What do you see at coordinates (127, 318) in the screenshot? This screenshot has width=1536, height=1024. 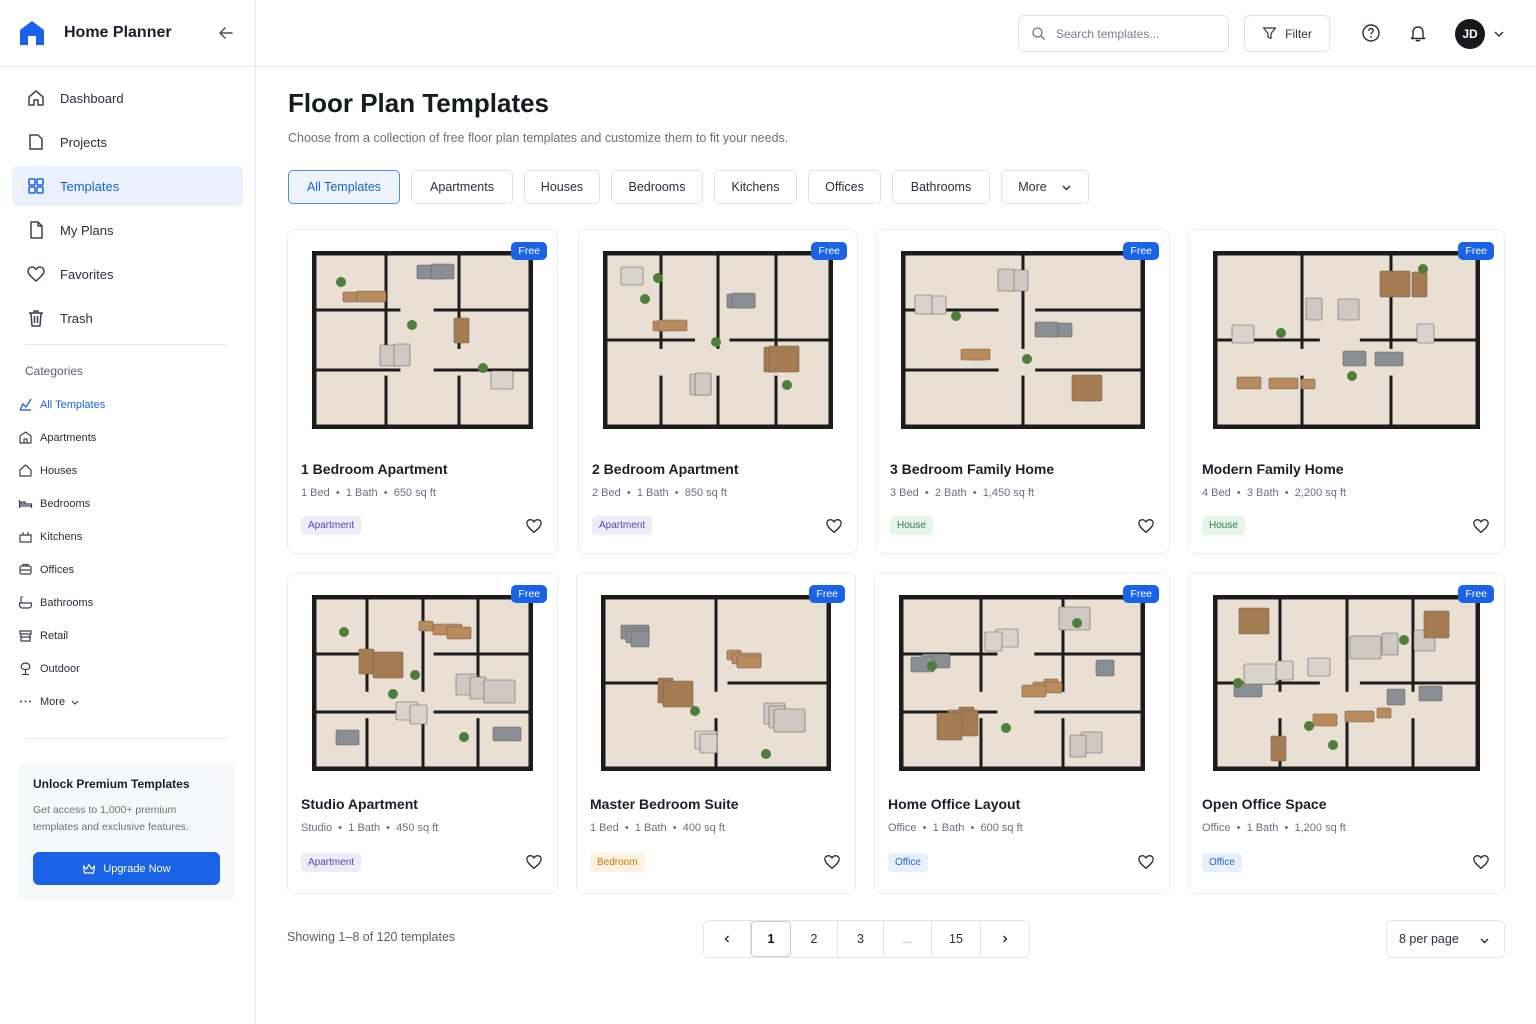 I see `nav-item-trash: Trash` at bounding box center [127, 318].